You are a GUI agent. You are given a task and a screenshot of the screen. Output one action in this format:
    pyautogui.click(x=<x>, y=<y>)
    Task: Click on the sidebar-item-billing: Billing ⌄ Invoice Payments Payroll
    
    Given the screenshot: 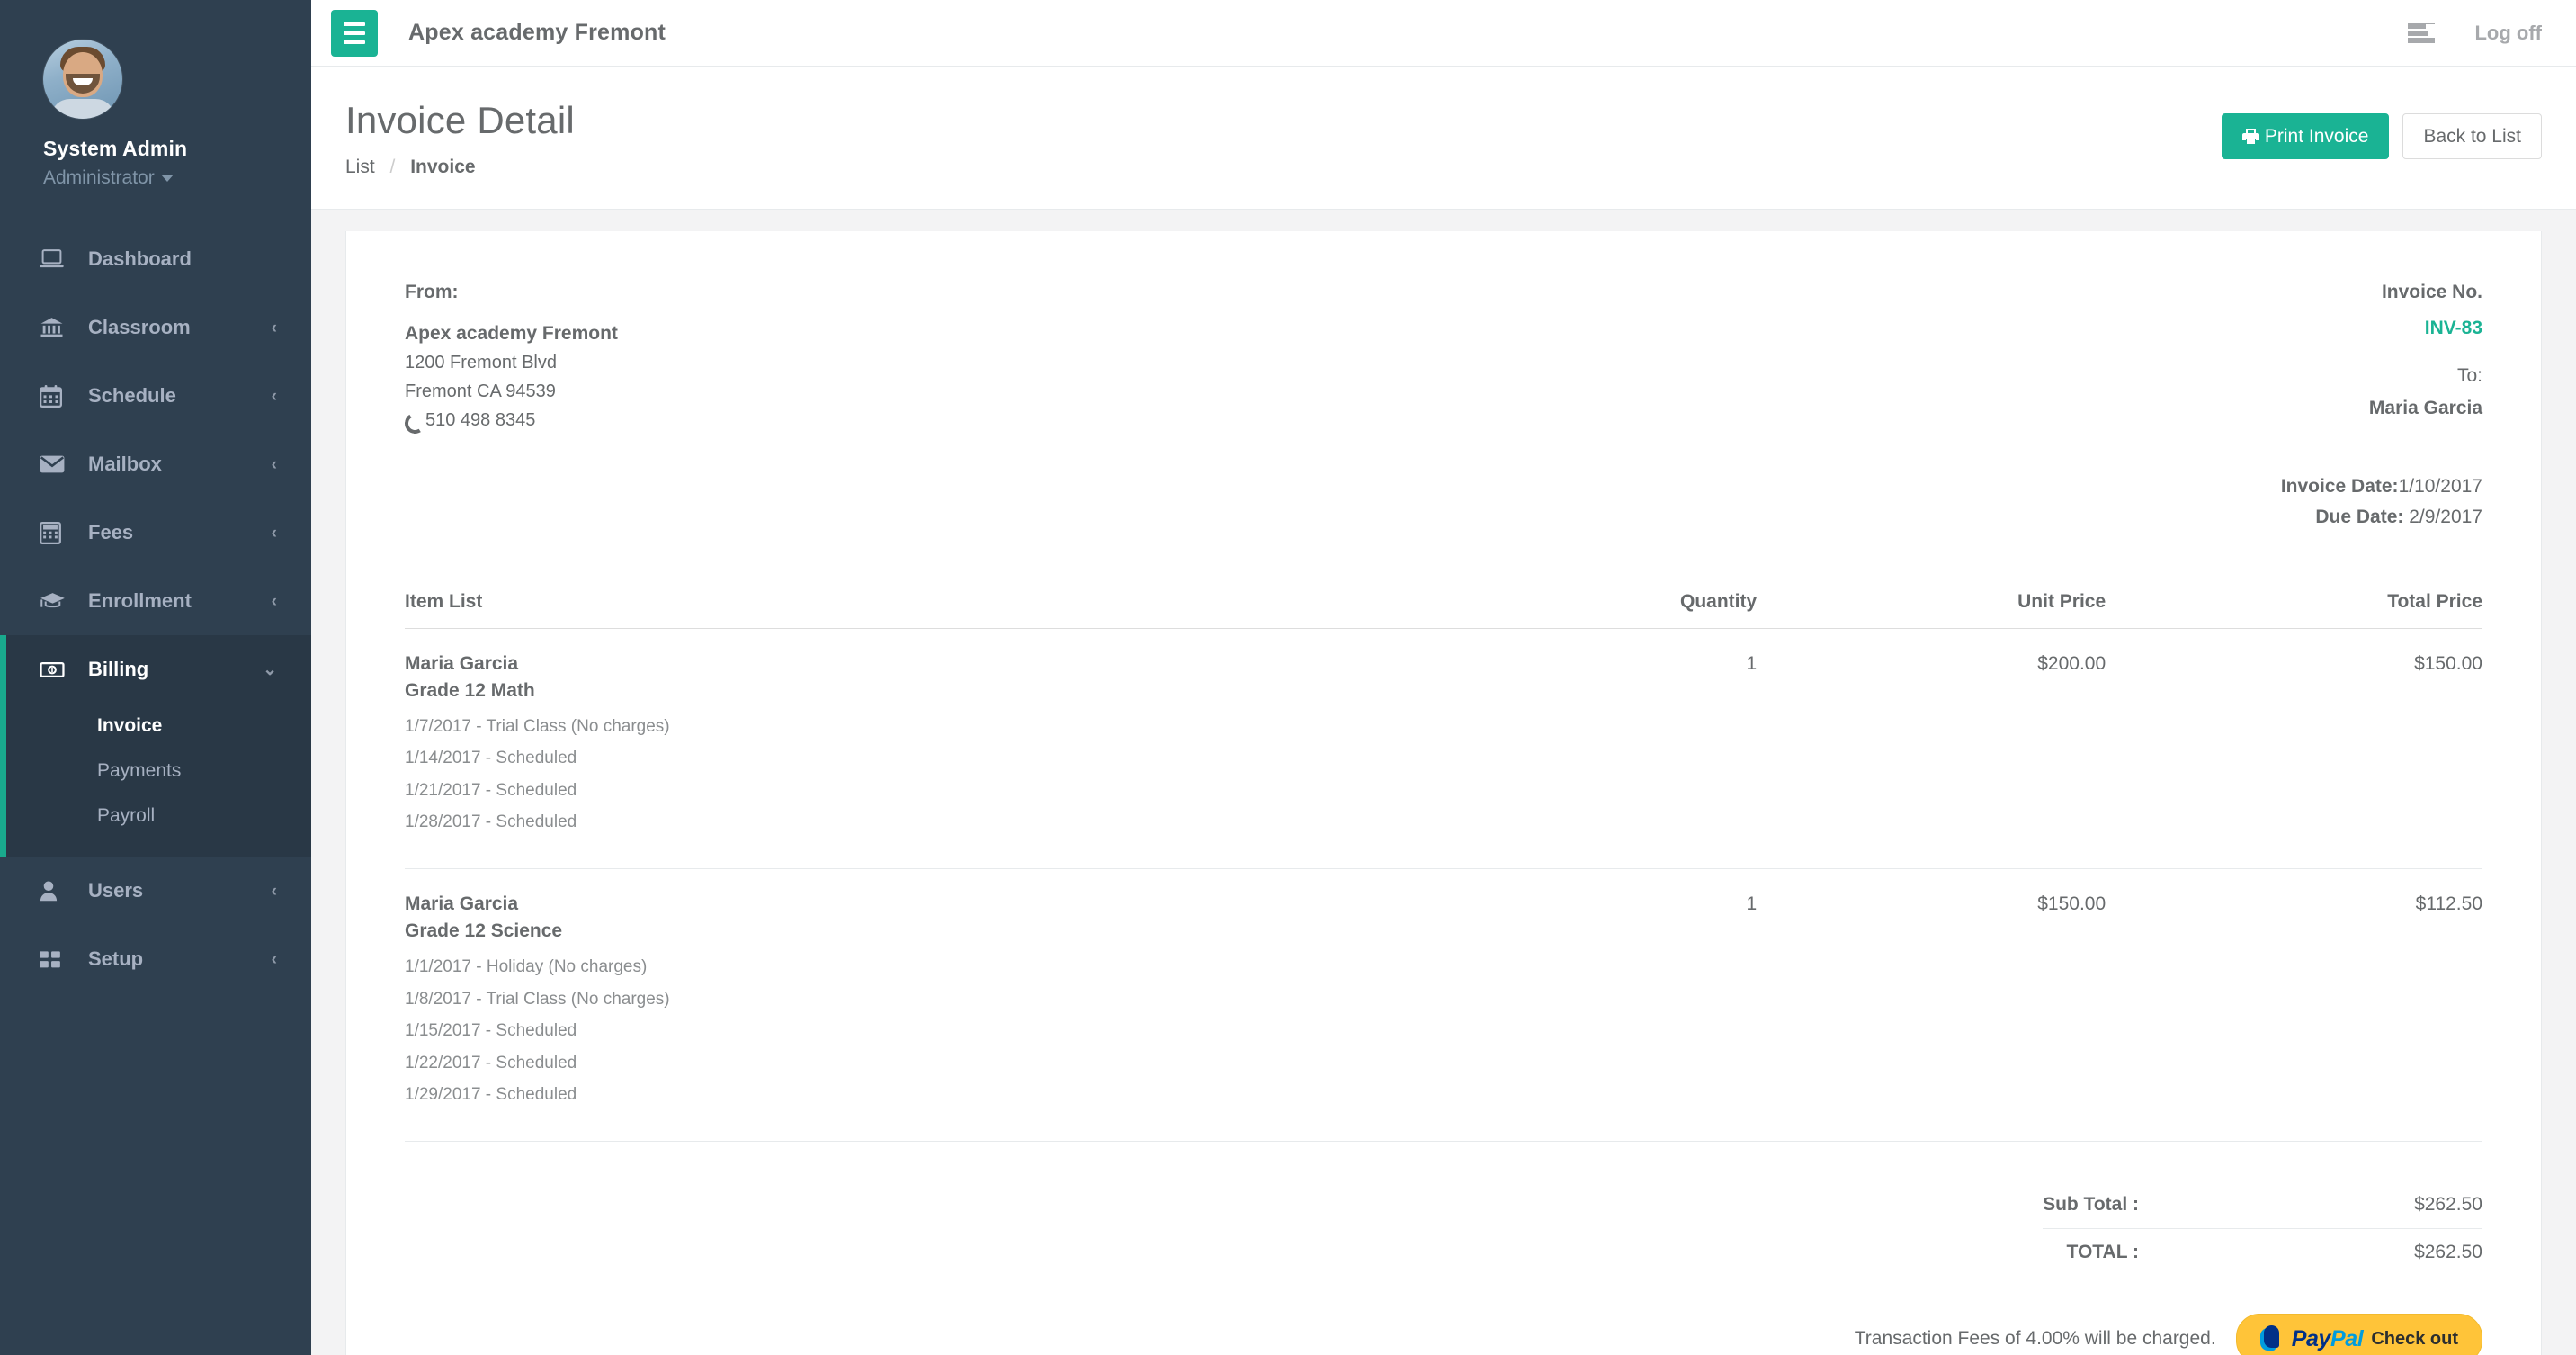 What is the action you would take?
    pyautogui.click(x=155, y=746)
    